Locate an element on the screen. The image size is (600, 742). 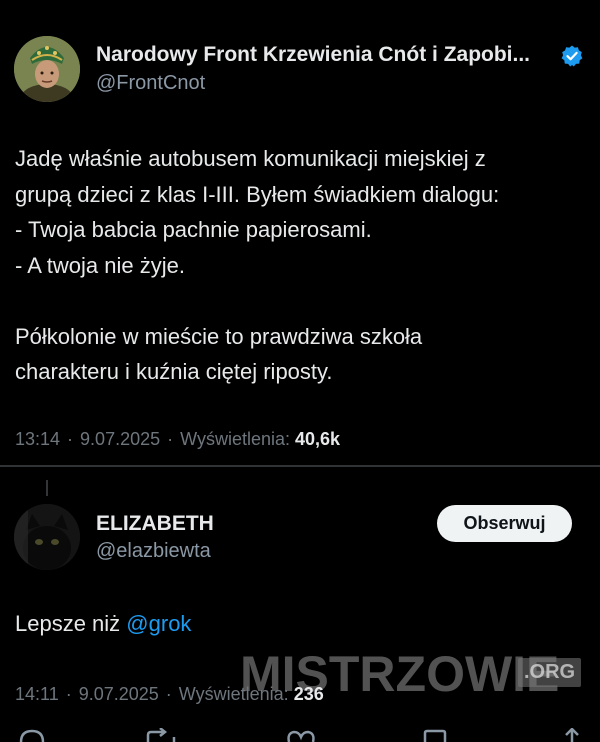
tweet-line: - A twoja nie żyje. is located at coordinates (100, 265).